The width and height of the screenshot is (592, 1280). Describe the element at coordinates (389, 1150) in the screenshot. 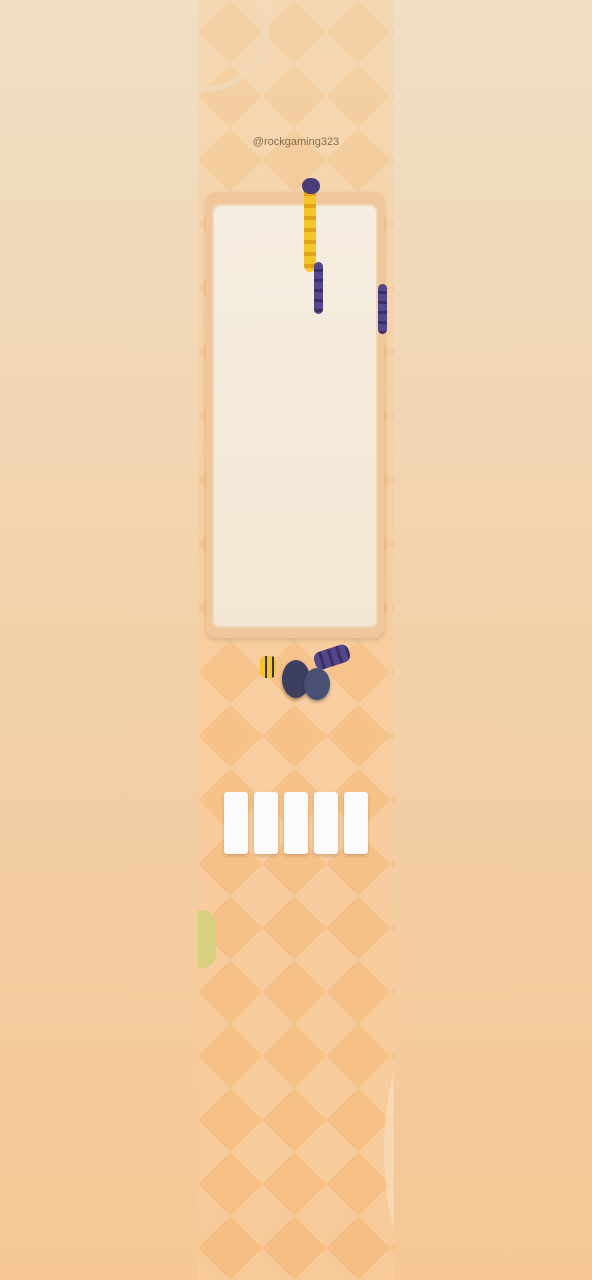

I see `decorative-curve-bottom` at that location.